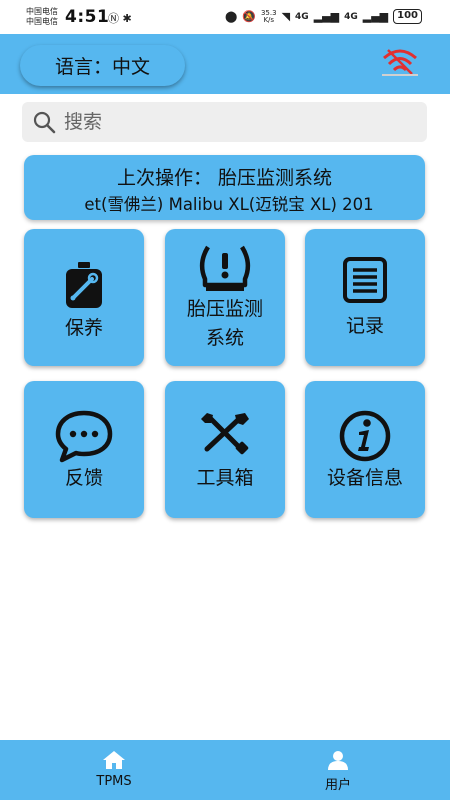  What do you see at coordinates (225, 770) in the screenshot?
I see `bottom-nav: TPMS 用户` at bounding box center [225, 770].